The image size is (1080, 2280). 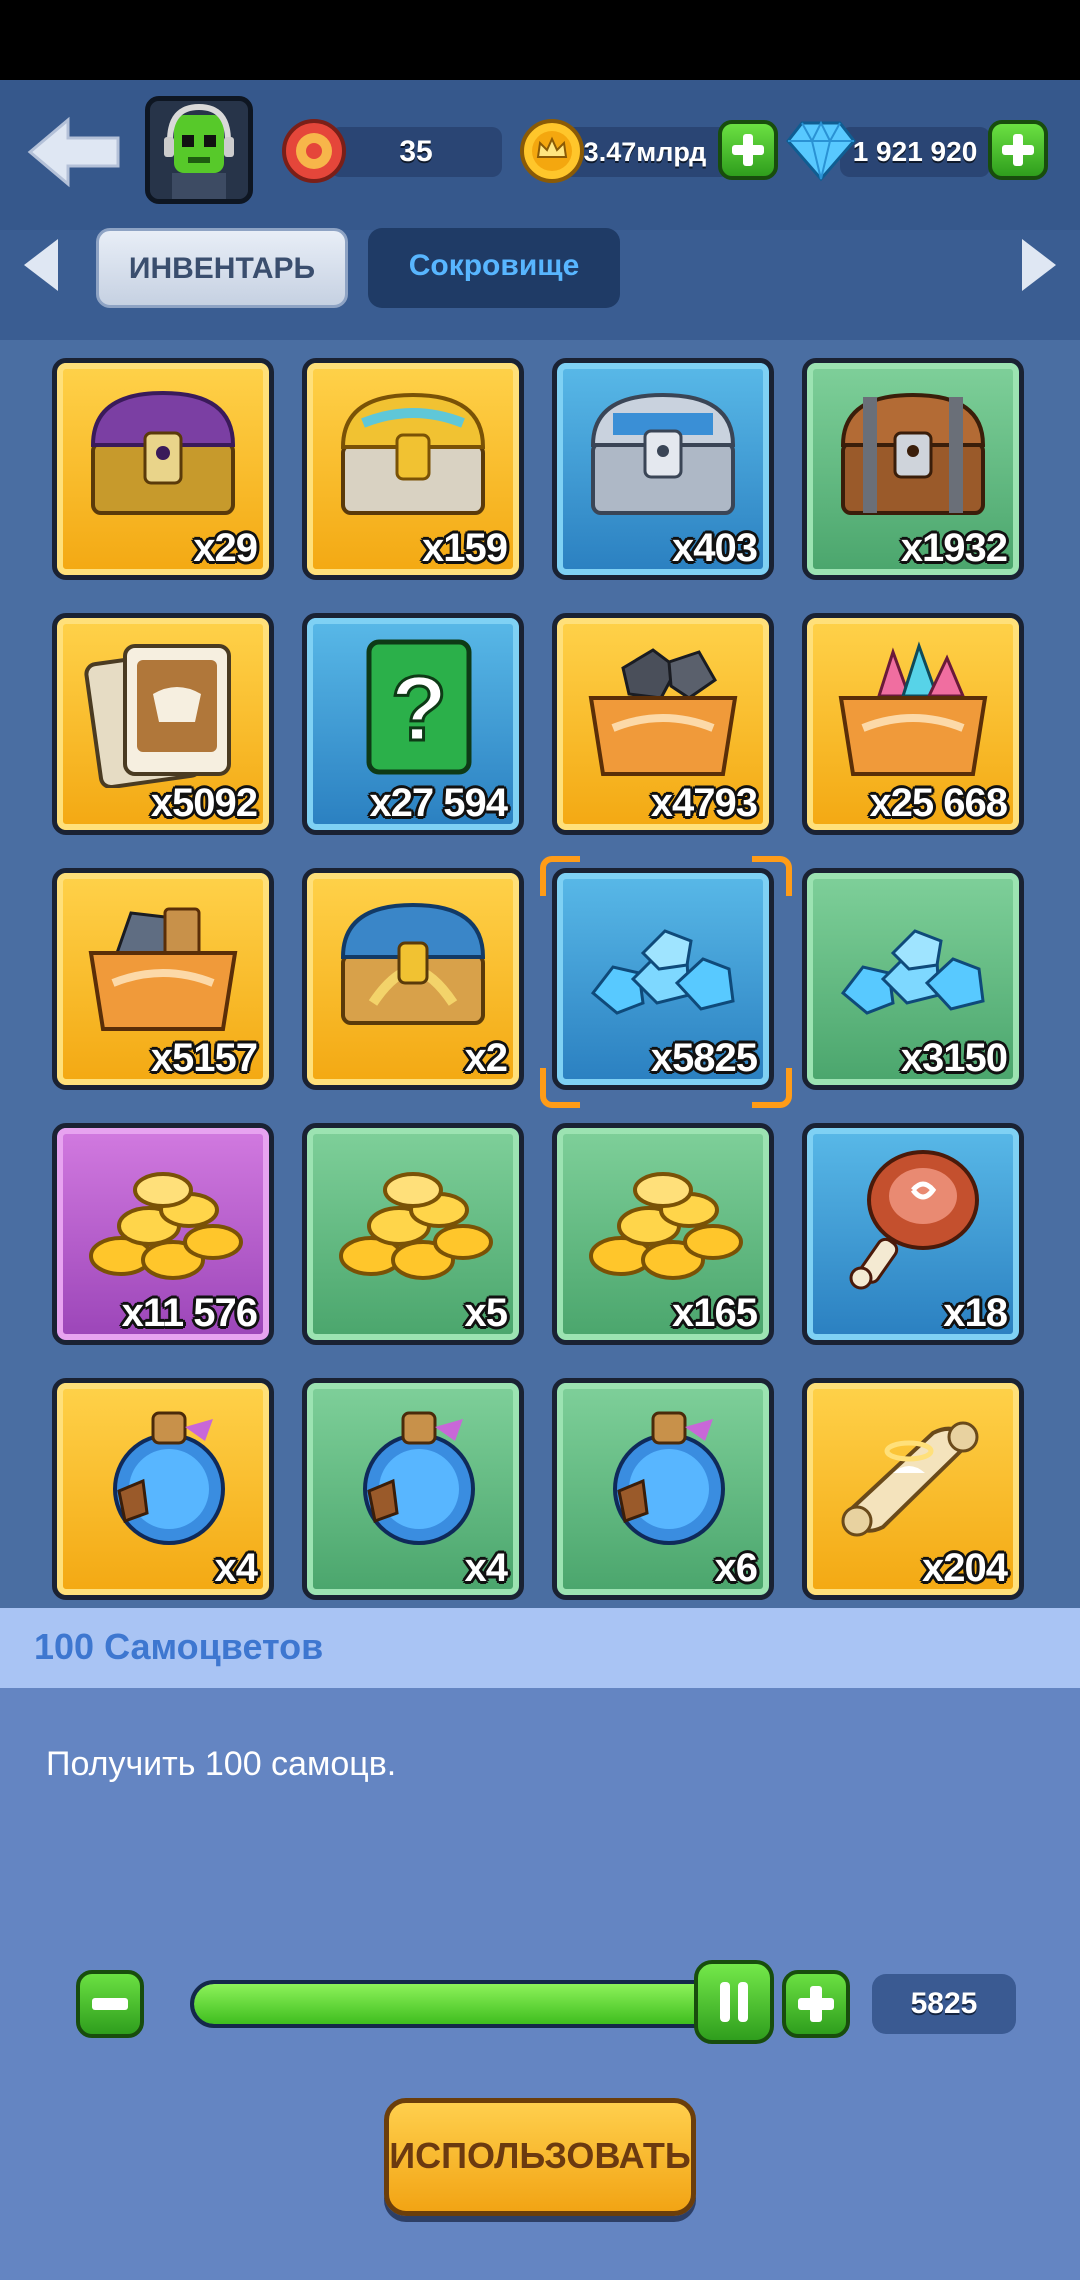 I want to click on inventory-item: x5157, so click(x=163, y=979).